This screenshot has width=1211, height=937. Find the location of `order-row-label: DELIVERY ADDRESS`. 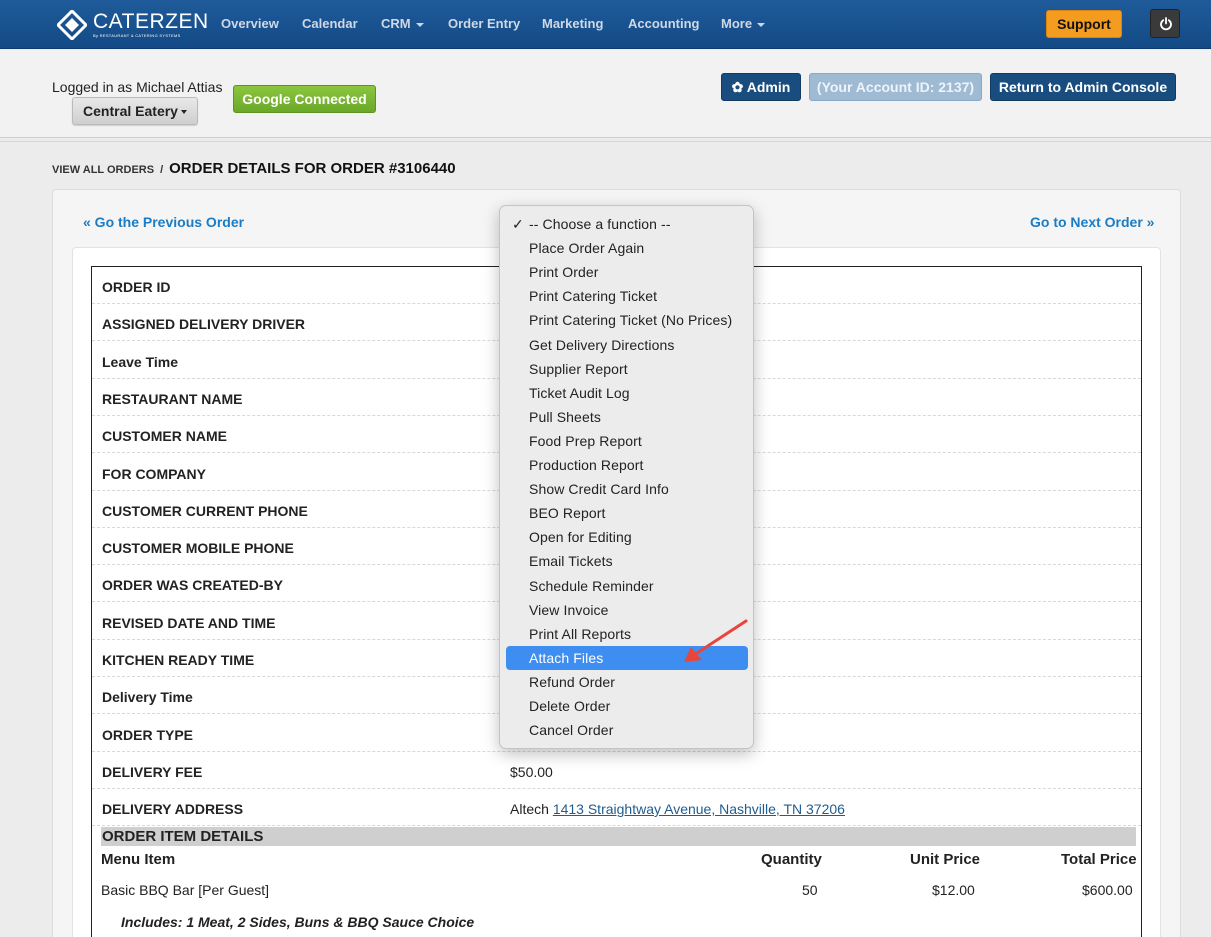

order-row-label: DELIVERY ADDRESS is located at coordinates (173, 809).